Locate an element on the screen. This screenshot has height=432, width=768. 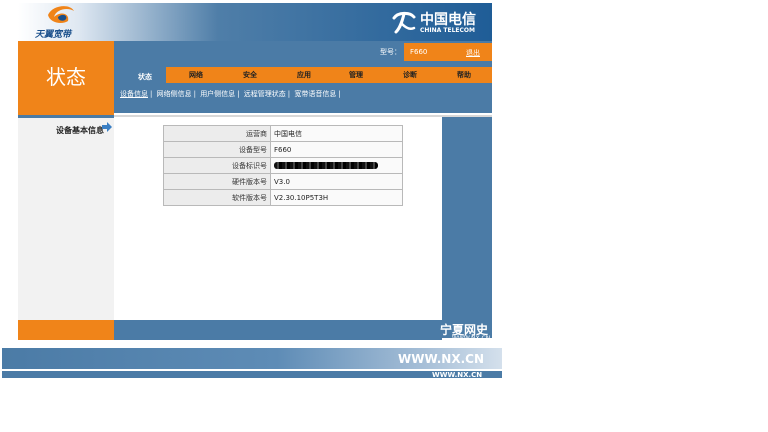
row-label: 设备型号 is located at coordinates (217, 149).